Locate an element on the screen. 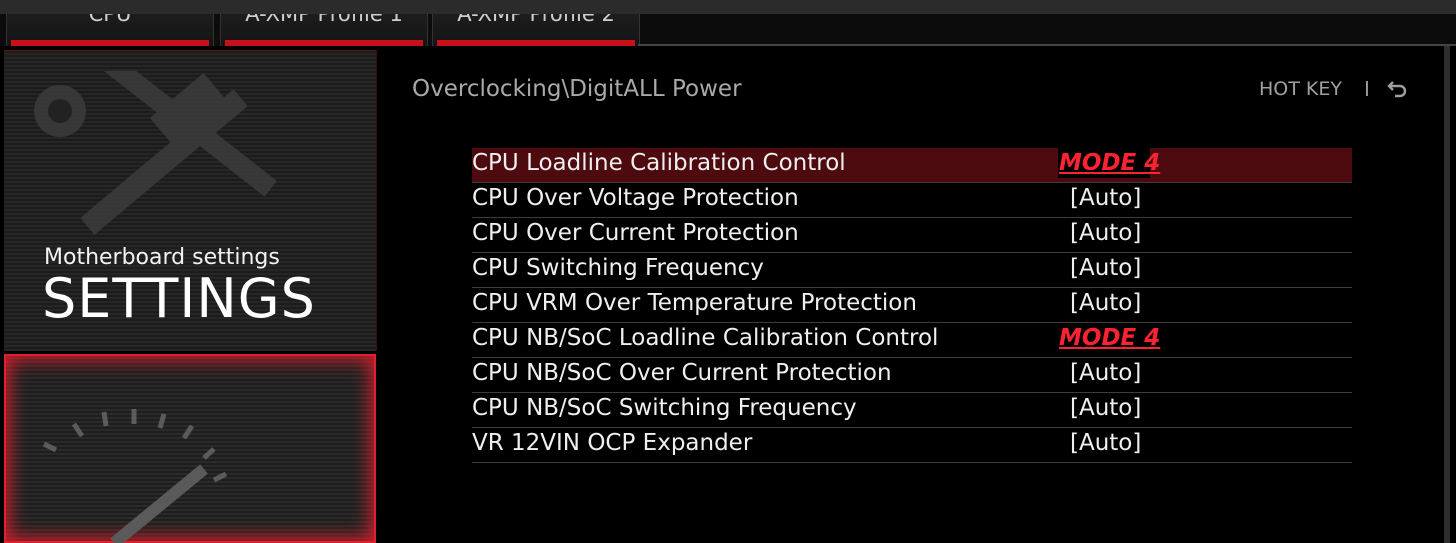  menu-item-label: CPU Loadline Calibration Control is located at coordinates (659, 163).